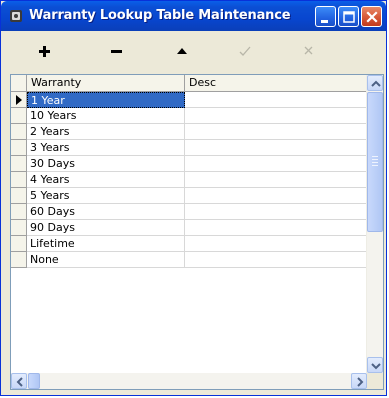 The height and width of the screenshot is (398, 389). I want to click on table-row: 5 Years, so click(190, 196).